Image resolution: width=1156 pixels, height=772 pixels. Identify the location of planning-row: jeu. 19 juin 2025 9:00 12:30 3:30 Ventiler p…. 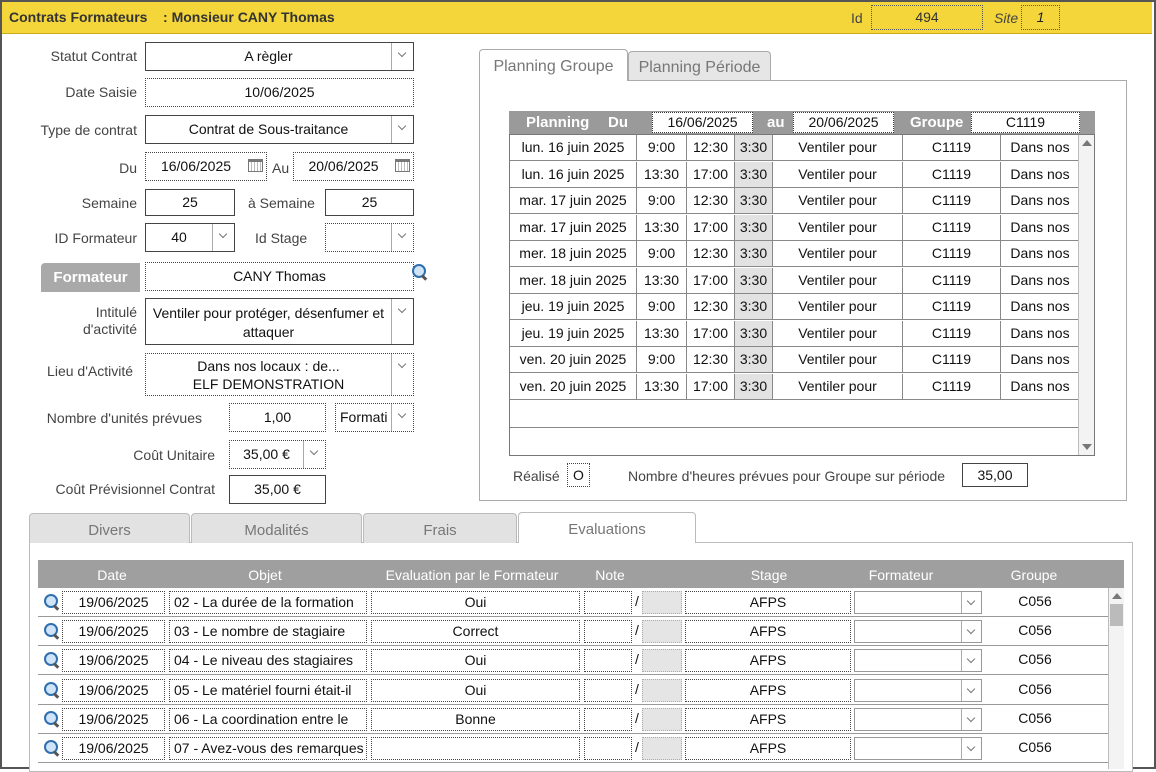
(794, 307).